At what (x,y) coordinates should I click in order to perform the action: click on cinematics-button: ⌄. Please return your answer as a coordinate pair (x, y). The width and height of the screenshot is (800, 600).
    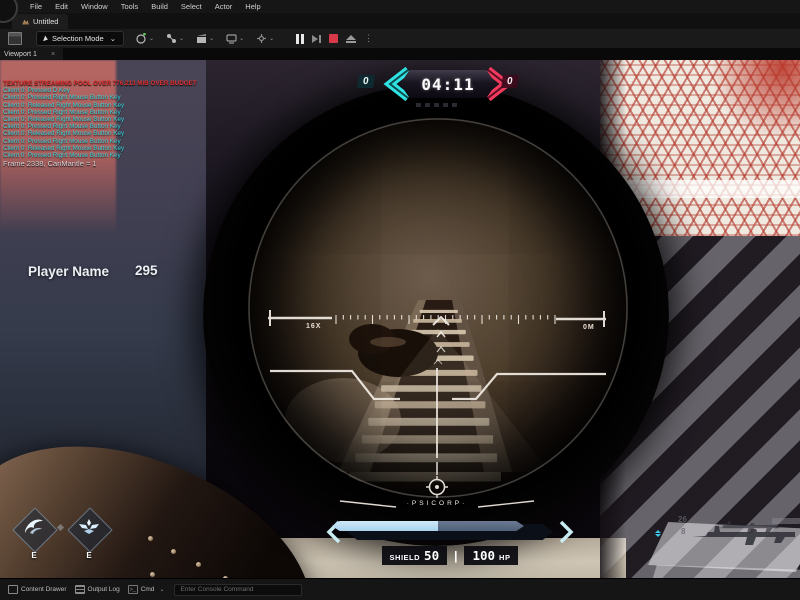
    Looking at the image, I should click on (205, 38).